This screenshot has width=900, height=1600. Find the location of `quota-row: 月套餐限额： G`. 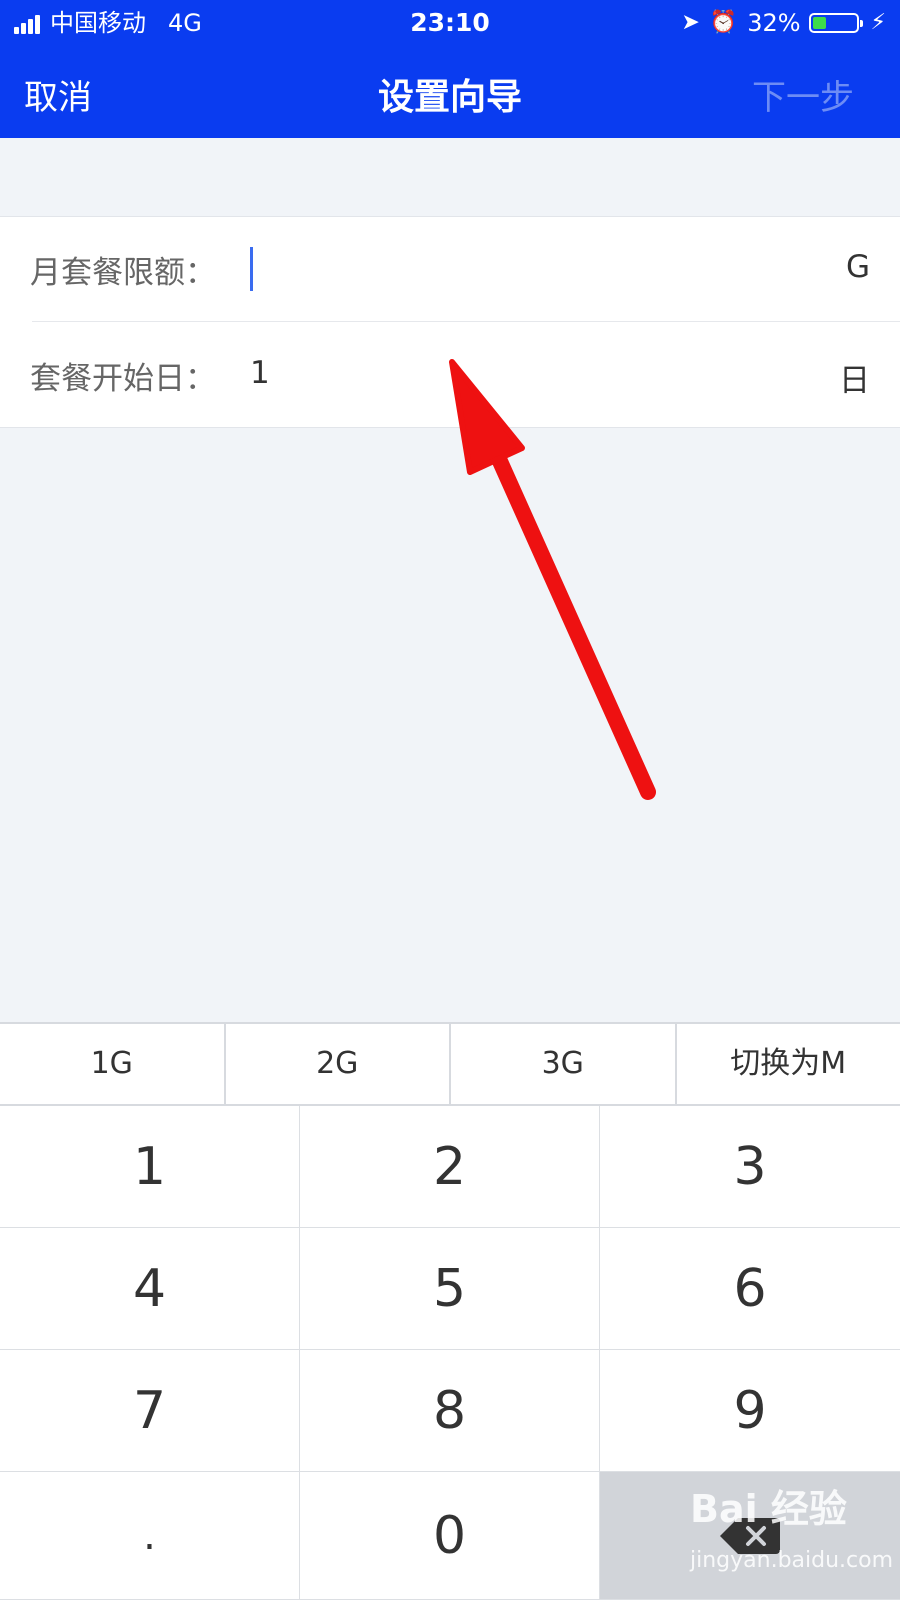

quota-row: 月套餐限额： G is located at coordinates (450, 269).